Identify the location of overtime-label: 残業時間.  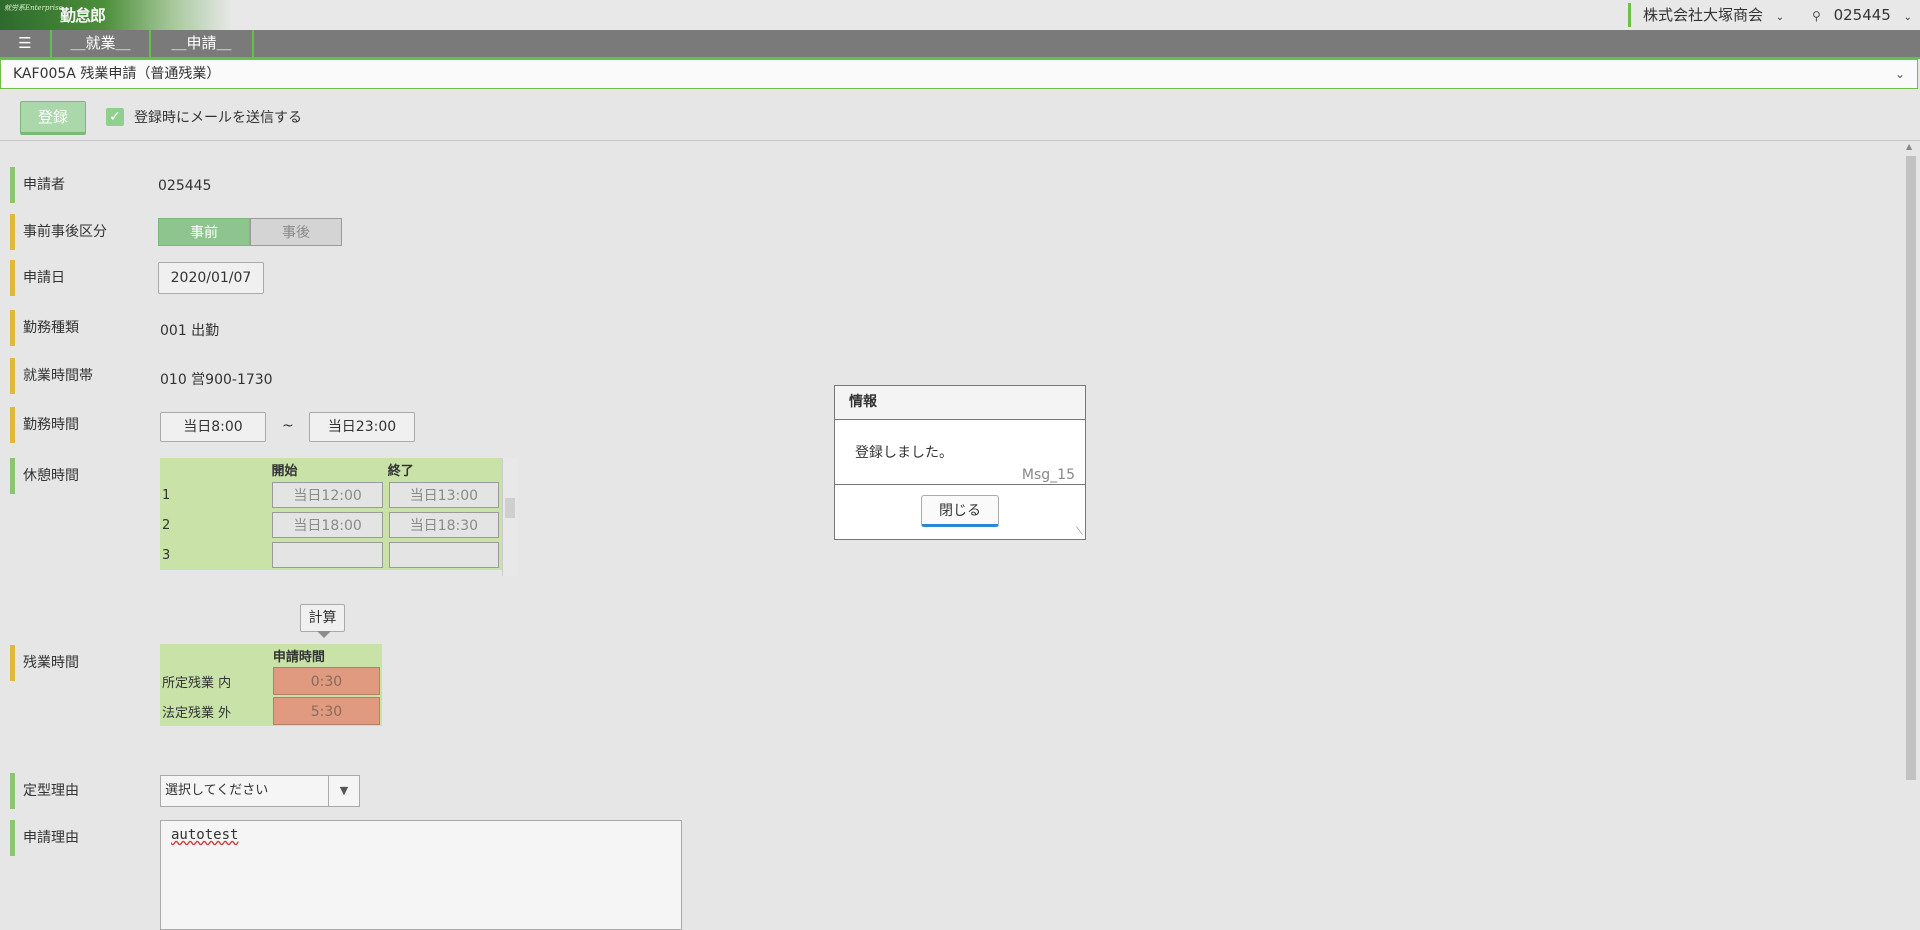
(51, 663).